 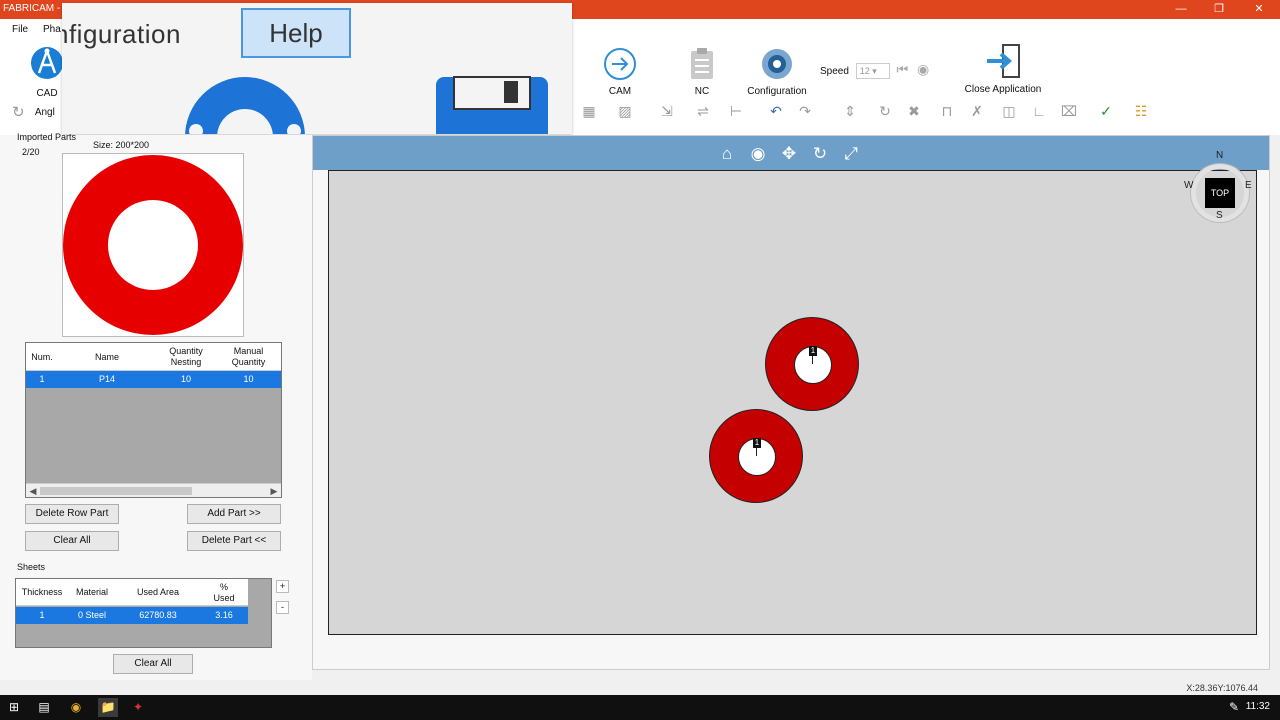 I want to click on col-used-area: Used Area, so click(x=158, y=592).